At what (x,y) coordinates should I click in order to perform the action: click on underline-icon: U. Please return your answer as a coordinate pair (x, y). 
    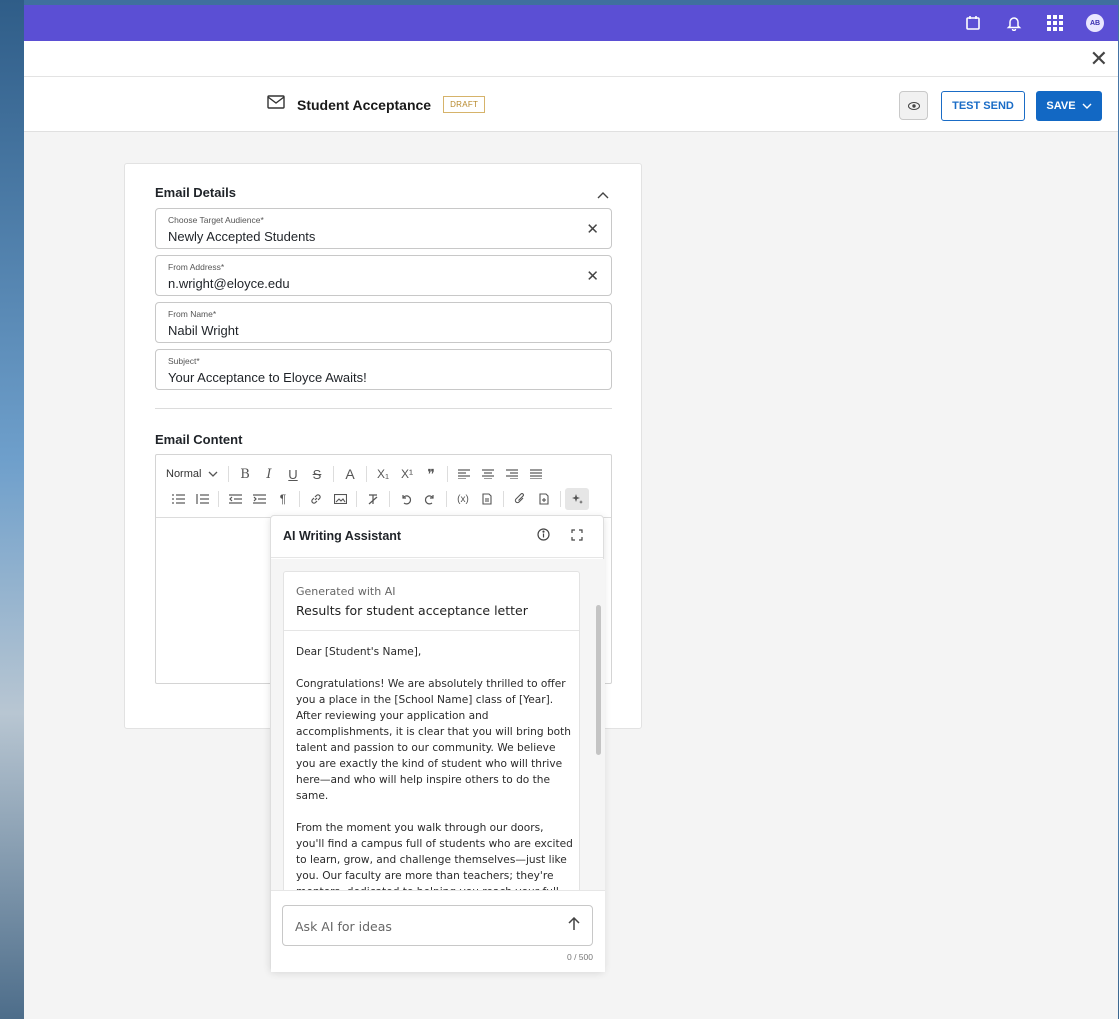
    Looking at the image, I should click on (293, 474).